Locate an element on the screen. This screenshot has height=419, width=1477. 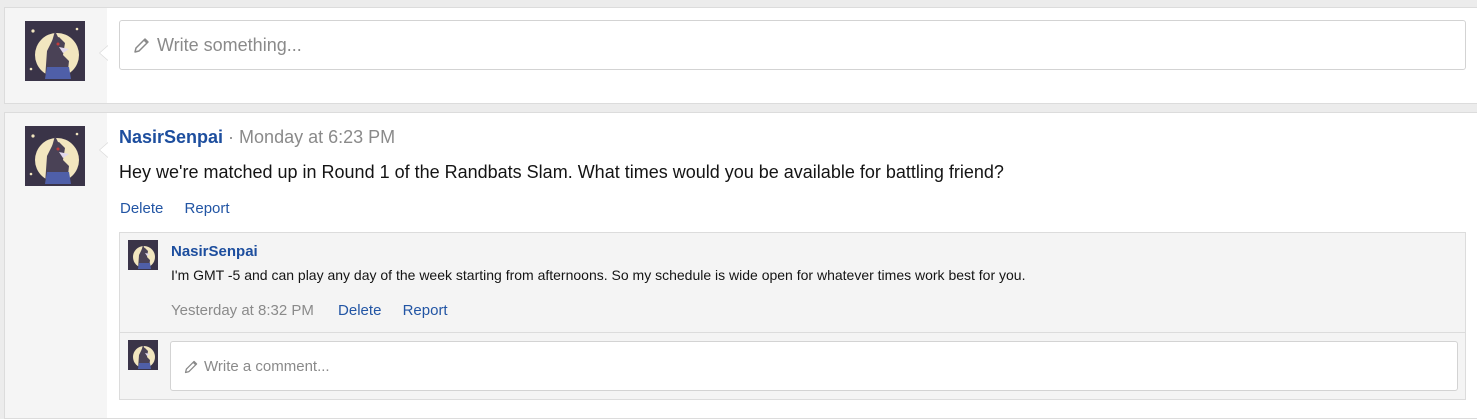
comment-timestamp: Yesterday at 8:32 PM is located at coordinates (242, 310).